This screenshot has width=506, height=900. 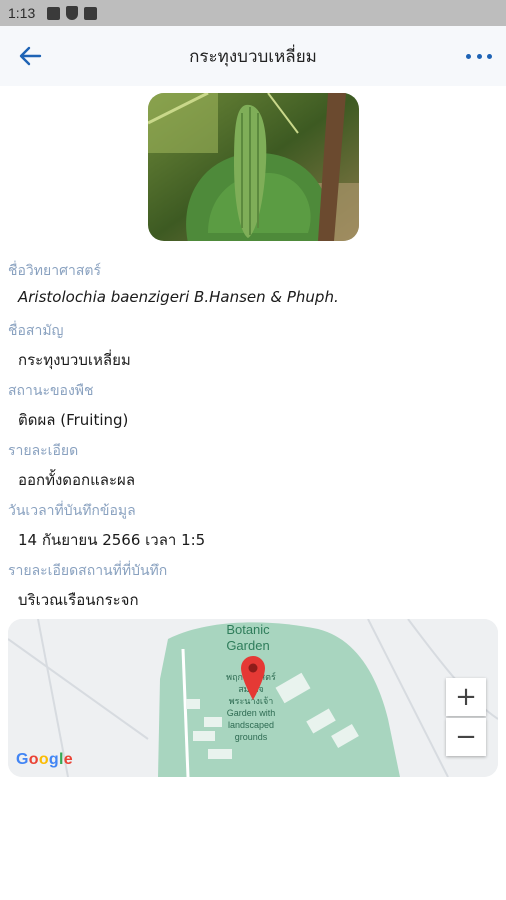 What do you see at coordinates (251, 737) in the screenshot?
I see `map-caption-line: grounds` at bounding box center [251, 737].